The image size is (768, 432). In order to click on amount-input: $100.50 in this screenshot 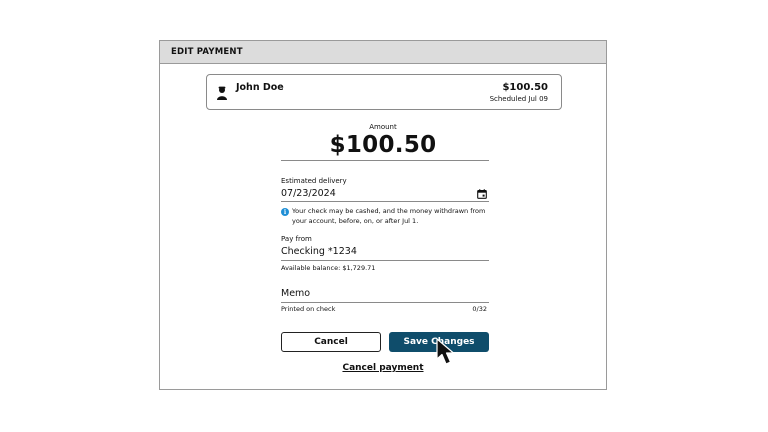, I will do `click(383, 145)`.